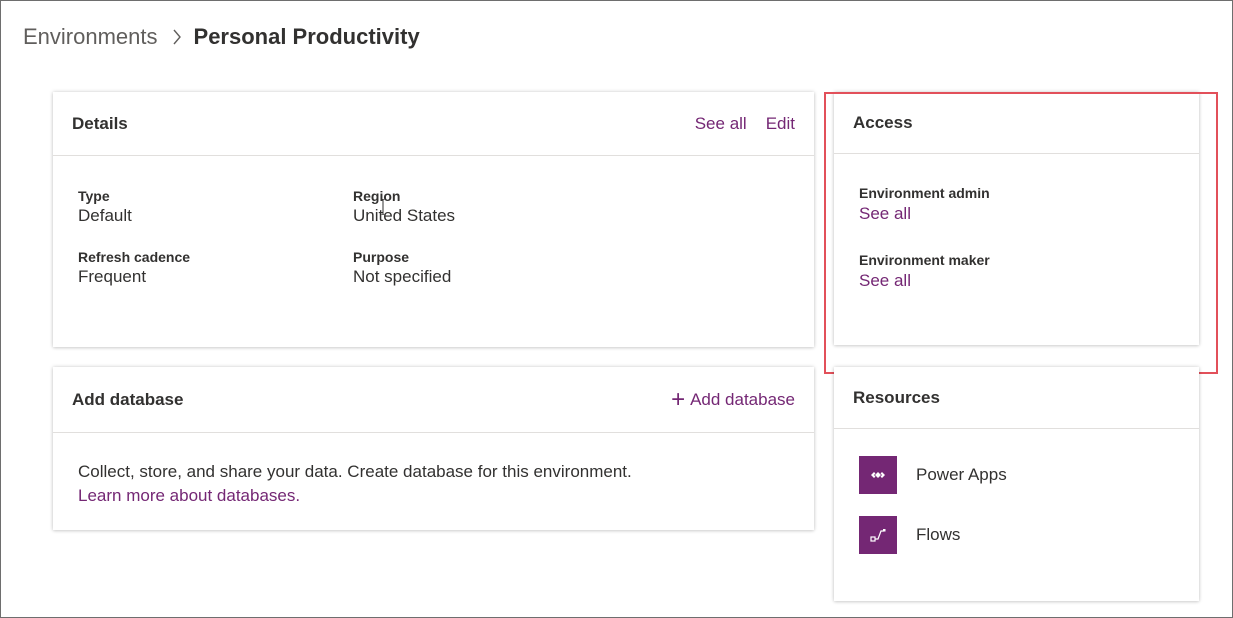 The width and height of the screenshot is (1233, 618). Describe the element at coordinates (177, 37) in the screenshot. I see `chevron-right-icon` at that location.